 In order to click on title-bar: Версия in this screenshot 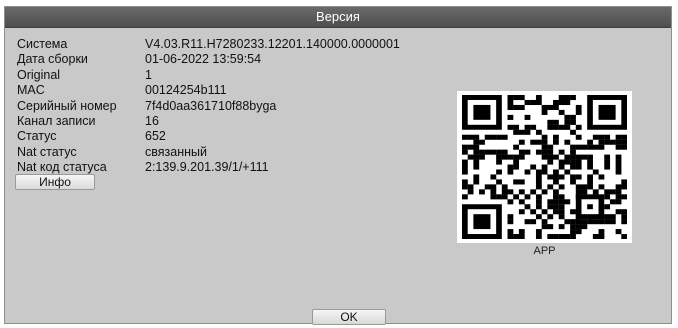, I will do `click(338, 17)`.